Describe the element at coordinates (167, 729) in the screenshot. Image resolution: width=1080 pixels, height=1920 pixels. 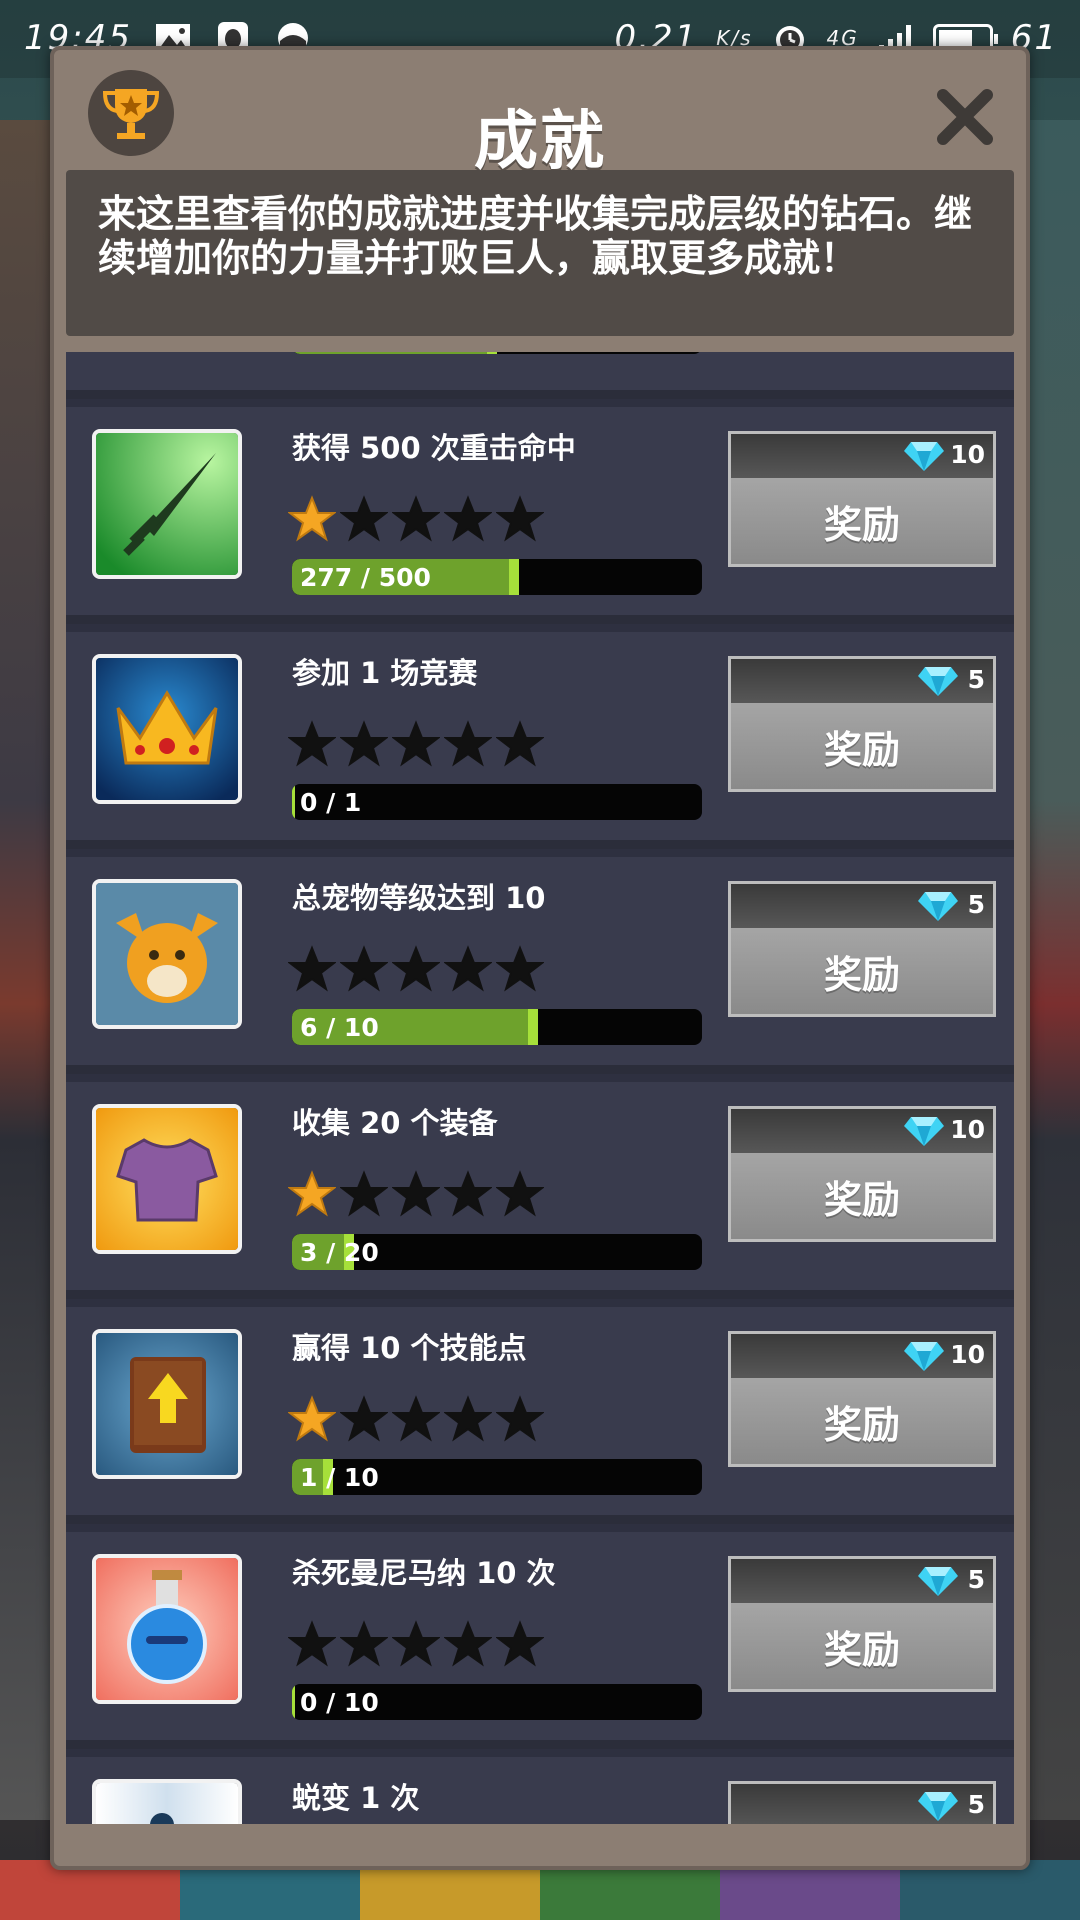
I see `crown-icon` at that location.